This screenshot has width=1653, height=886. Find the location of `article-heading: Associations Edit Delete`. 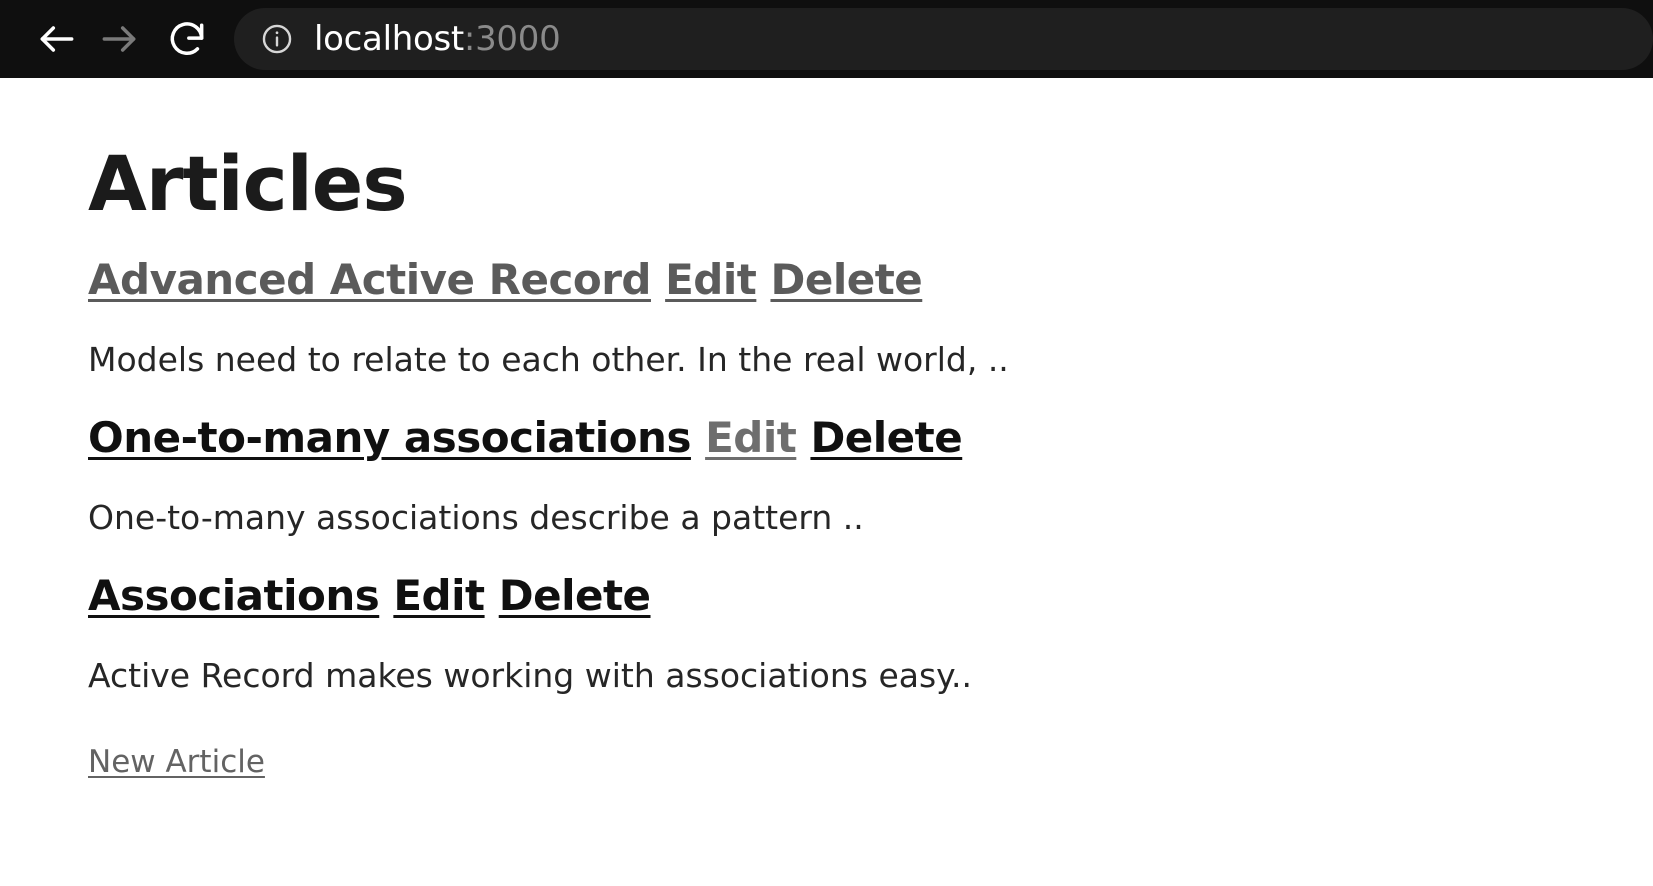

article-heading: Associations Edit Delete is located at coordinates (870, 579).